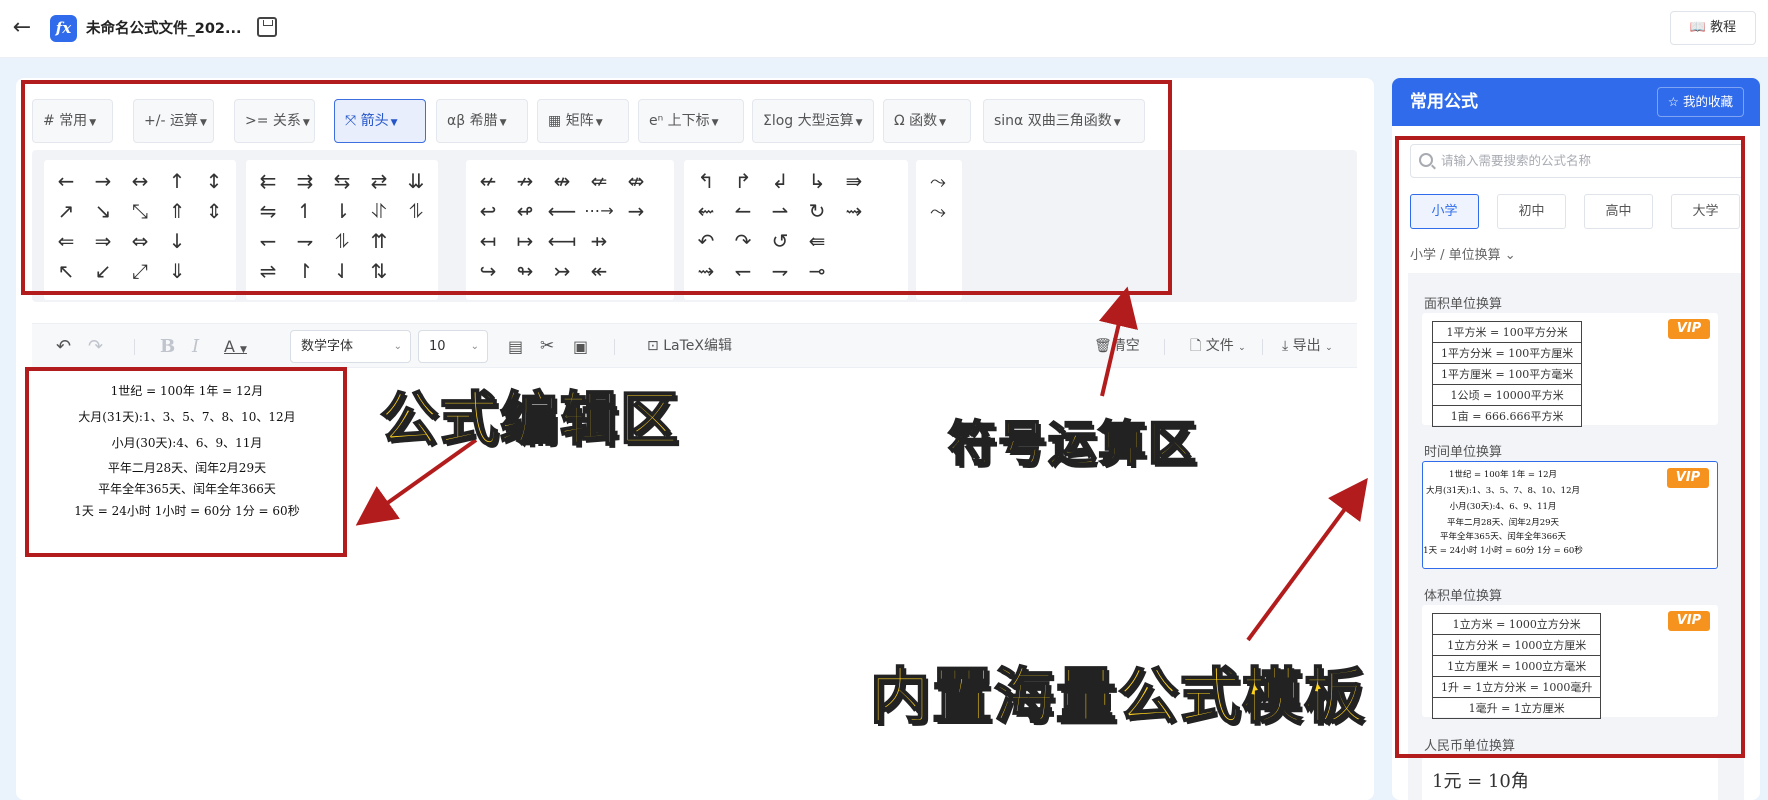  Describe the element at coordinates (530, 419) in the screenshot. I see `editor-area-caption: 公式编辑区` at that location.